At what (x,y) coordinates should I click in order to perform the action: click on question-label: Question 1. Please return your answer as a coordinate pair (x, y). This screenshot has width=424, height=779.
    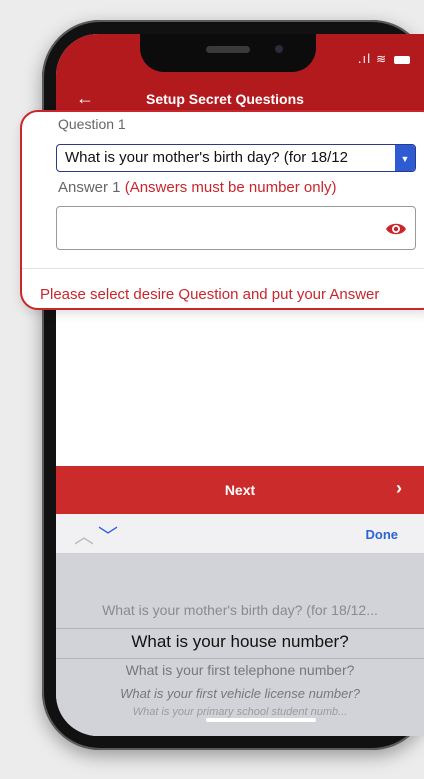
    Looking at the image, I should click on (92, 124).